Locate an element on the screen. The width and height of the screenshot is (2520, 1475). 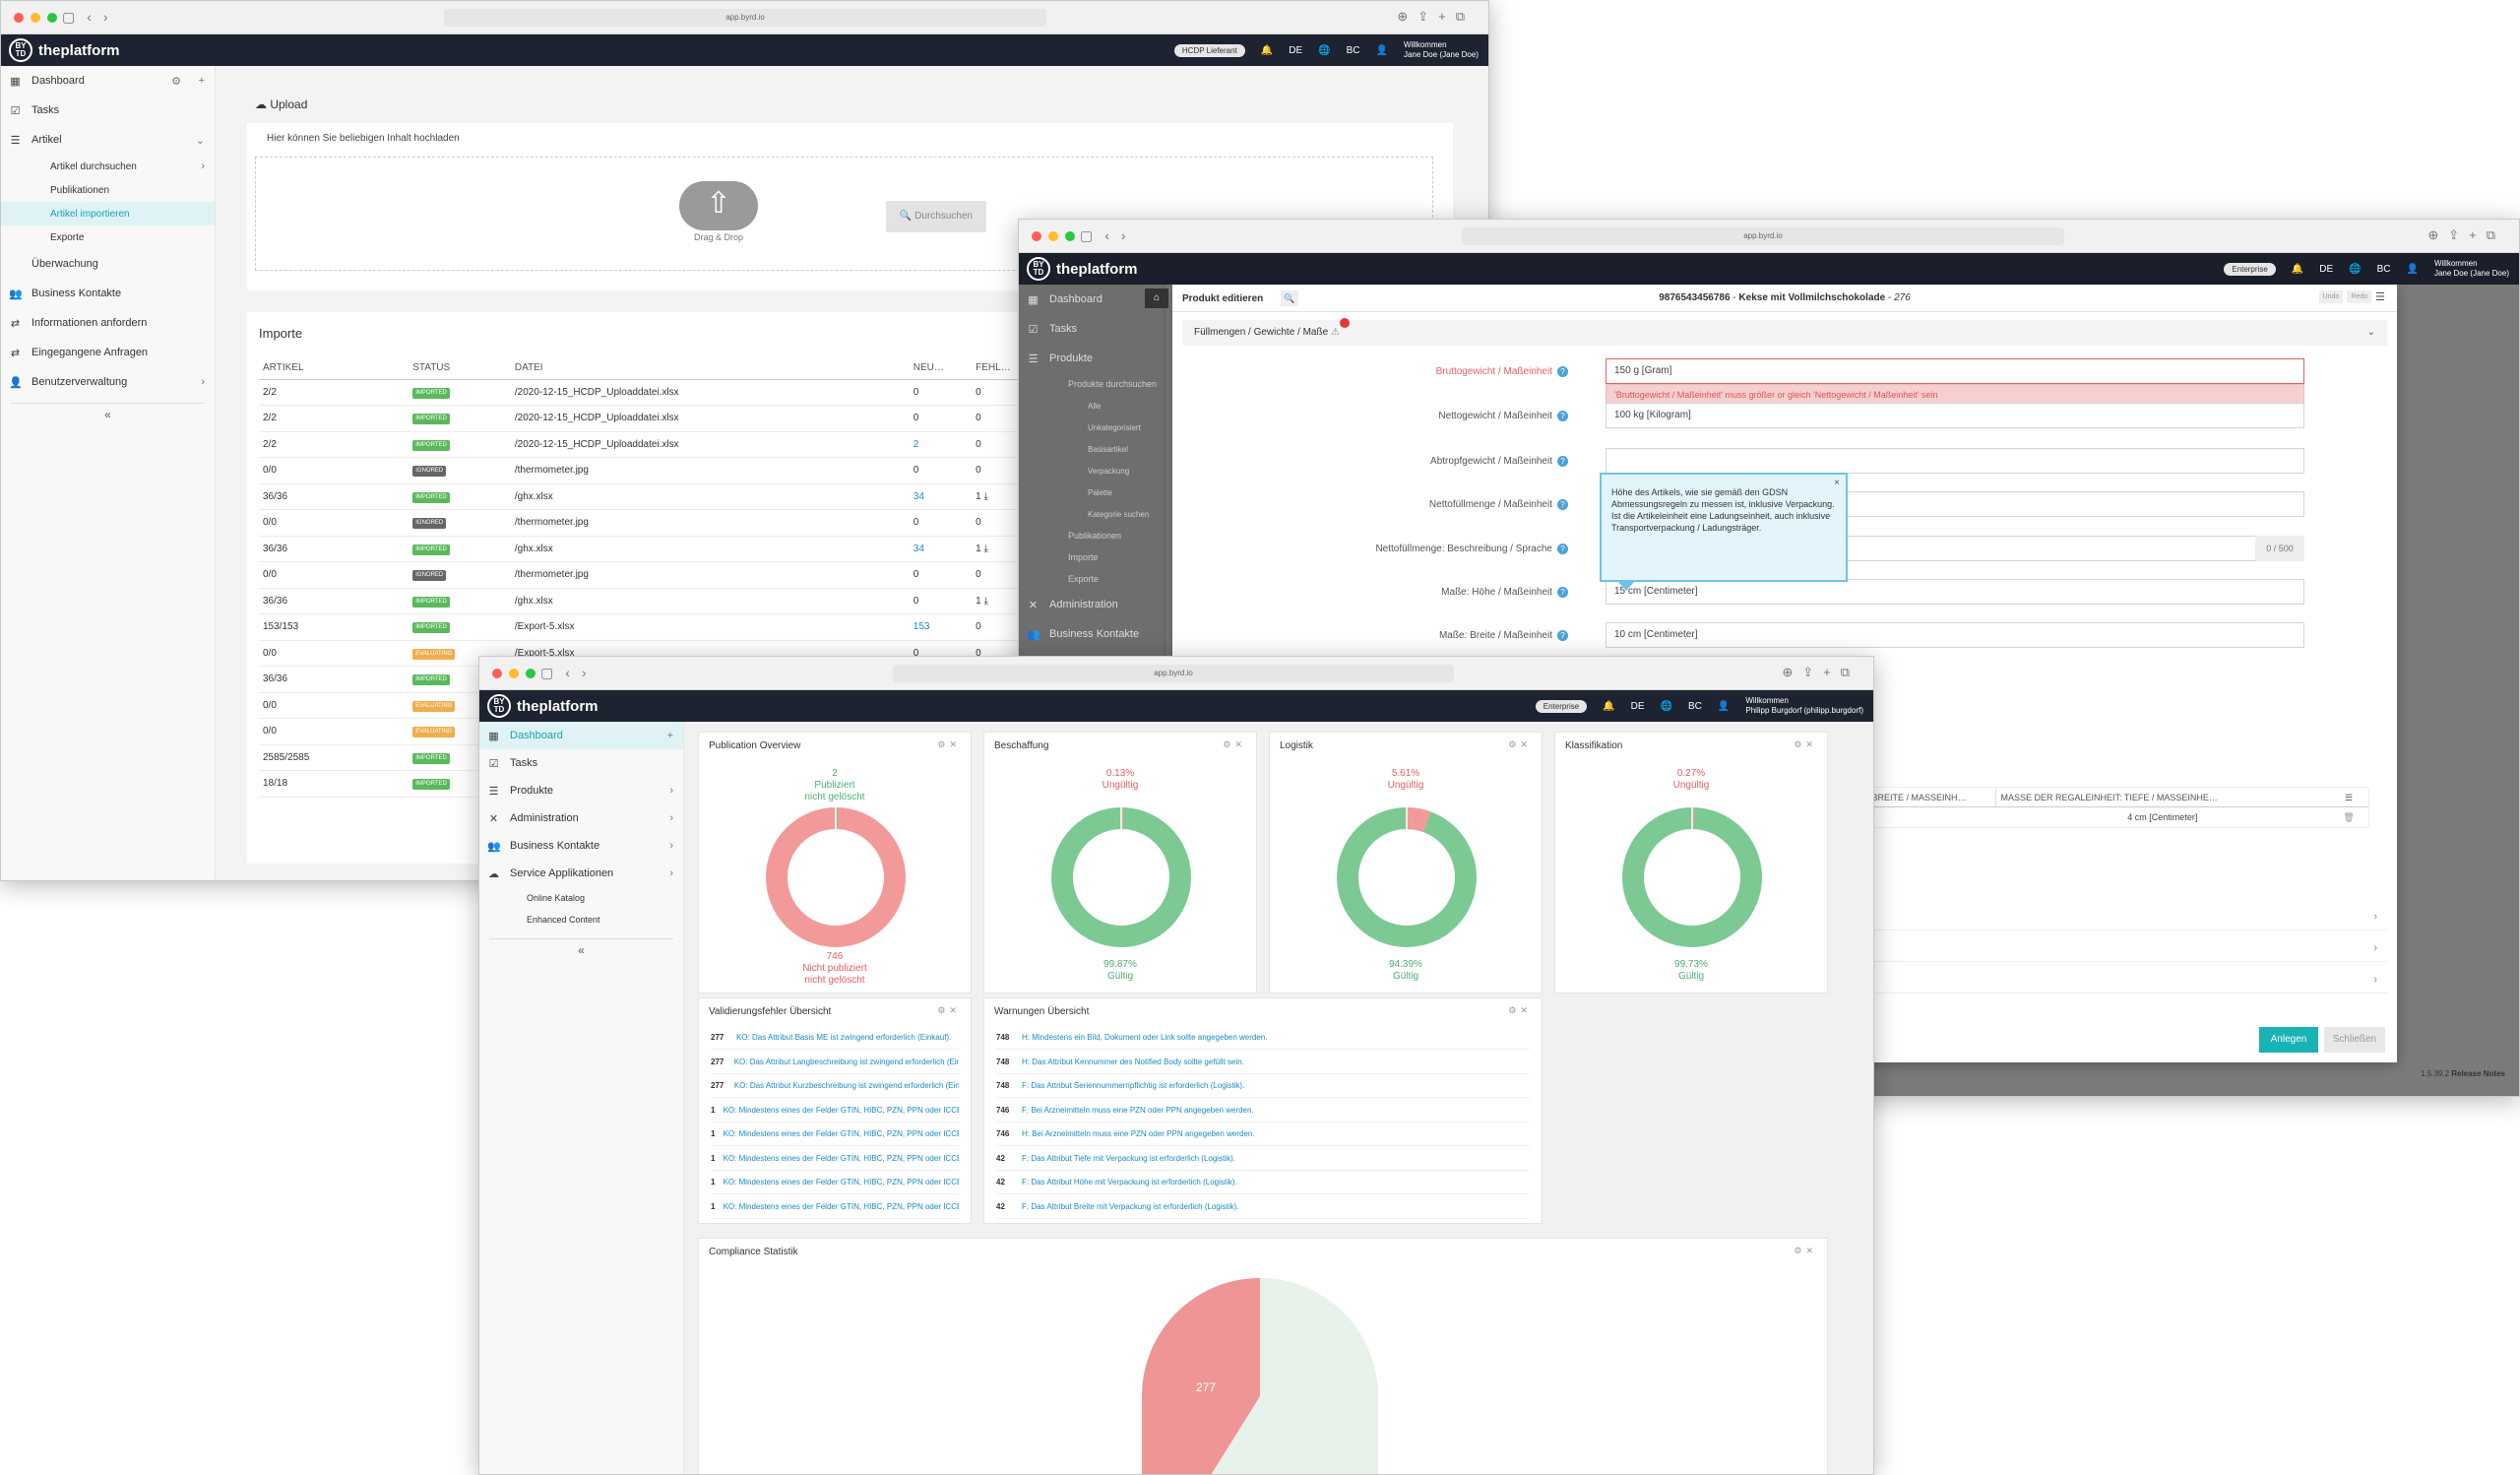
column-header: STATUS is located at coordinates (460, 368).